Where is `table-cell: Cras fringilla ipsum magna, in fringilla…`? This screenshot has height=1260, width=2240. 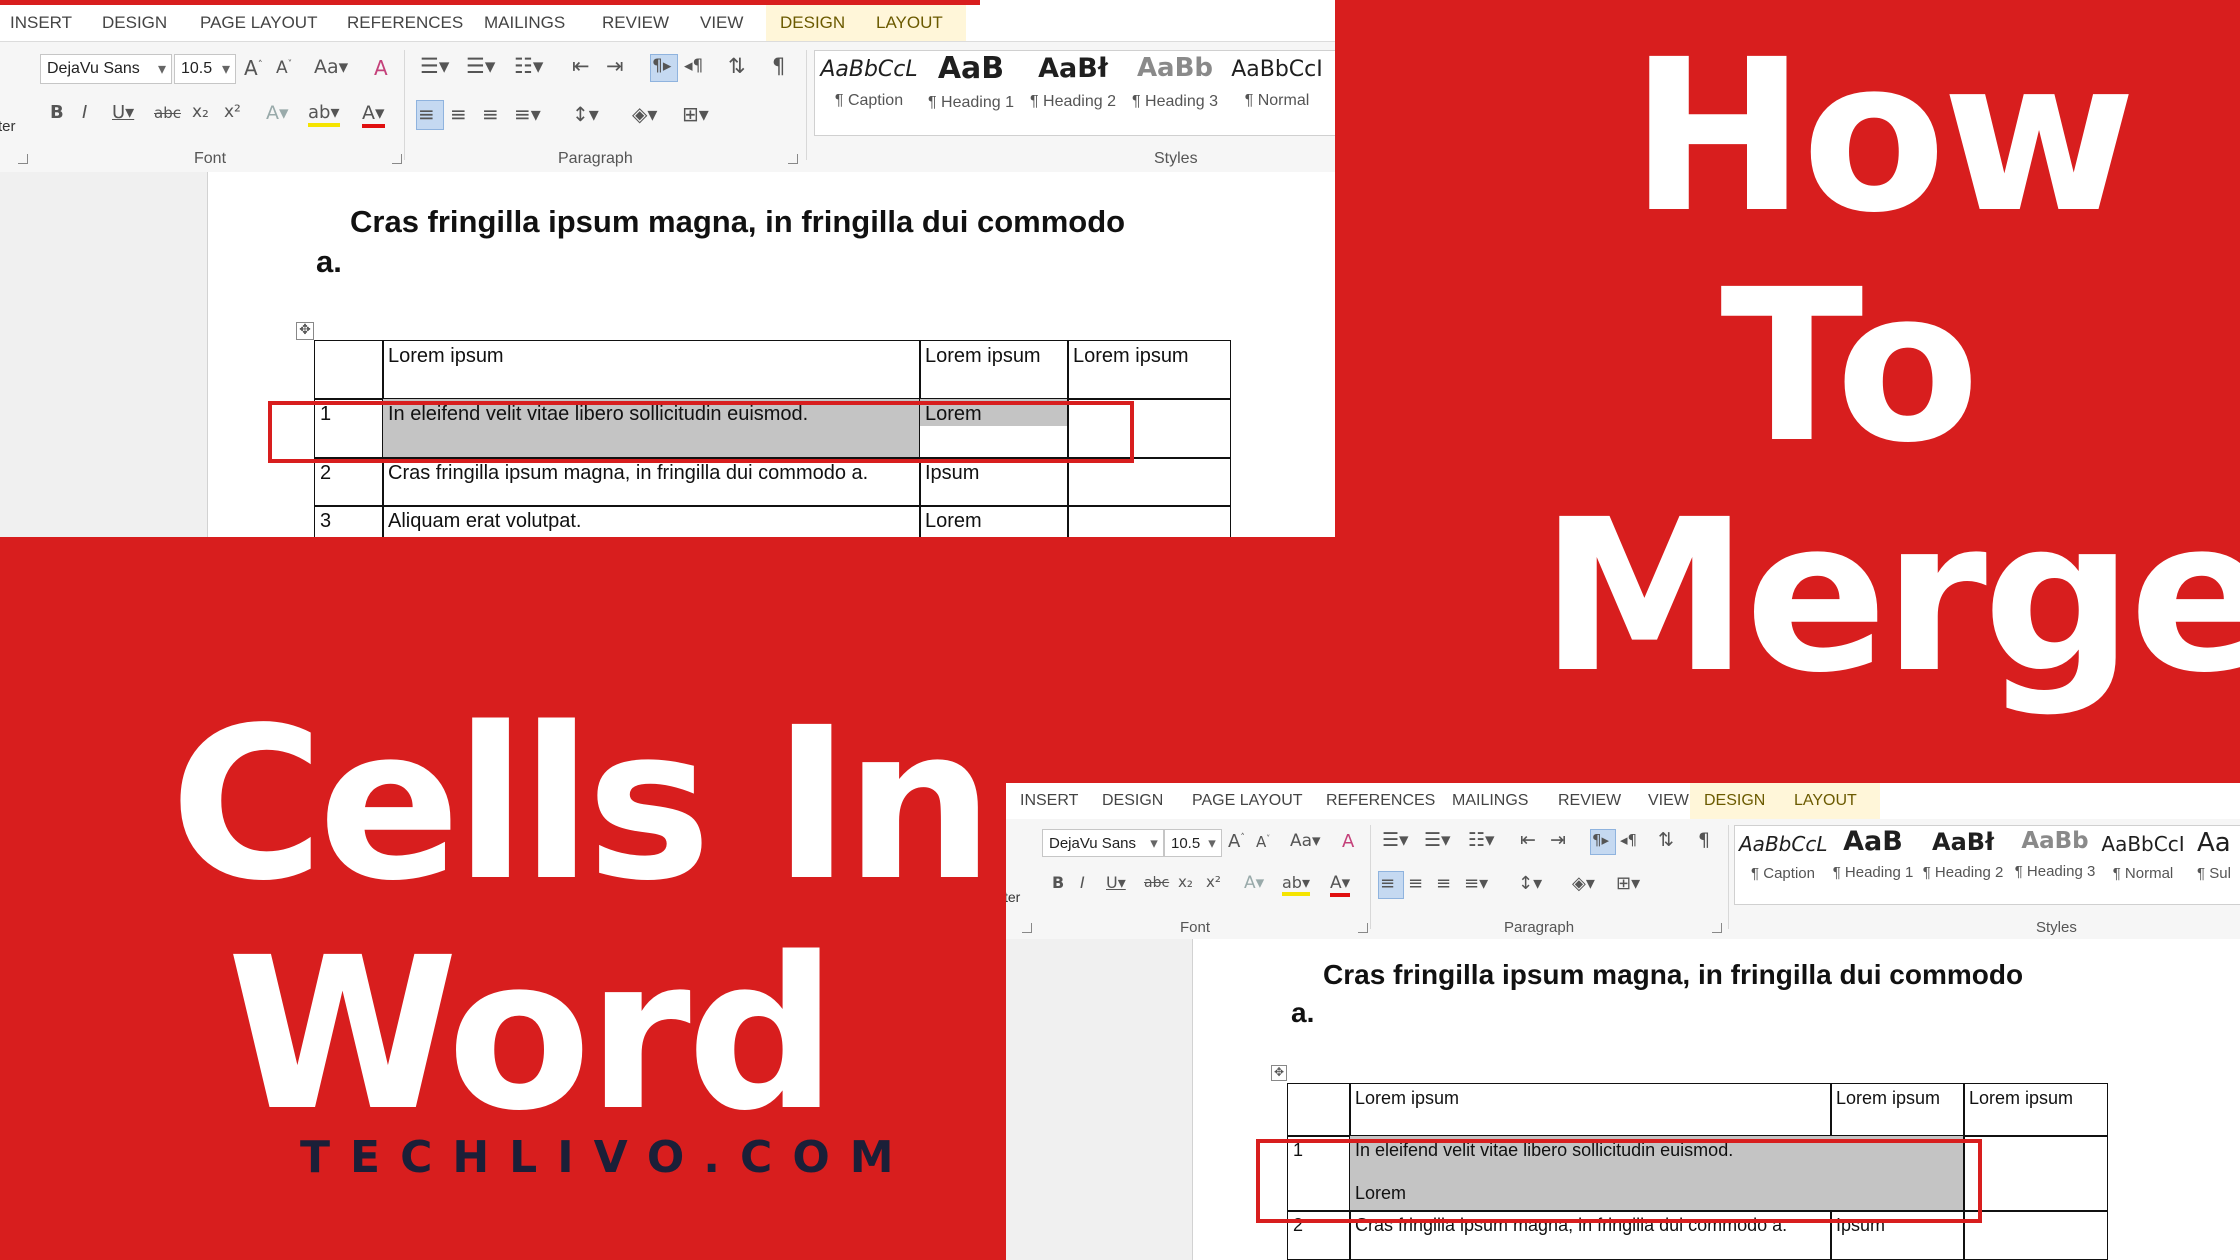
table-cell: Cras fringilla ipsum magna, in fringilla… is located at coordinates (651, 482).